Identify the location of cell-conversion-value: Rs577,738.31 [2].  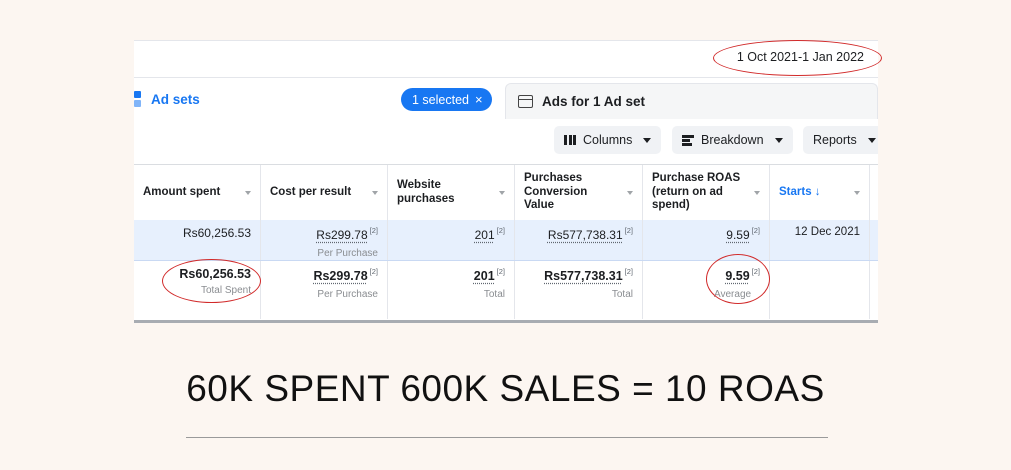
(579, 240).